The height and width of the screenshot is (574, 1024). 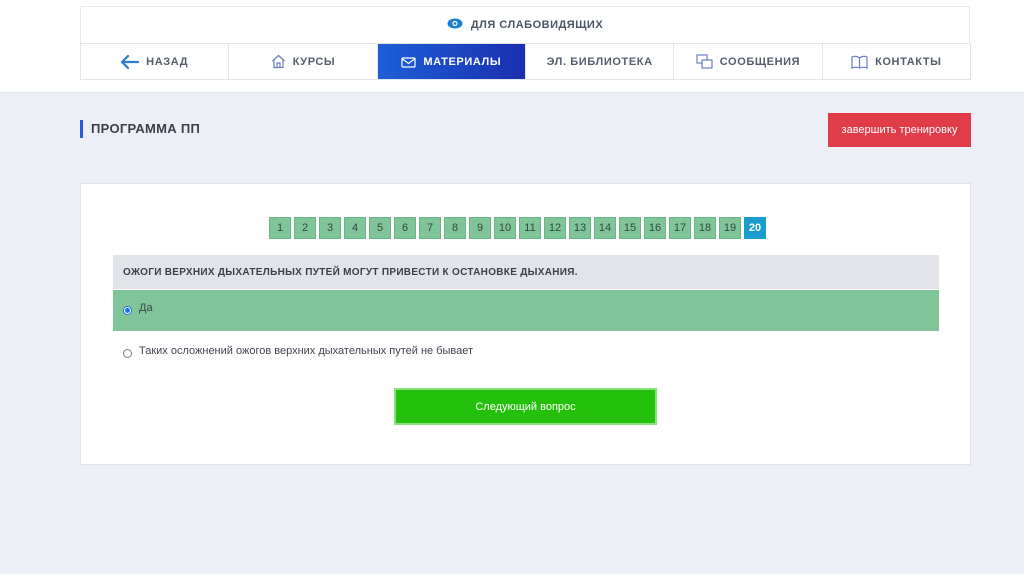 I want to click on question-number-17: 17, so click(x=680, y=228).